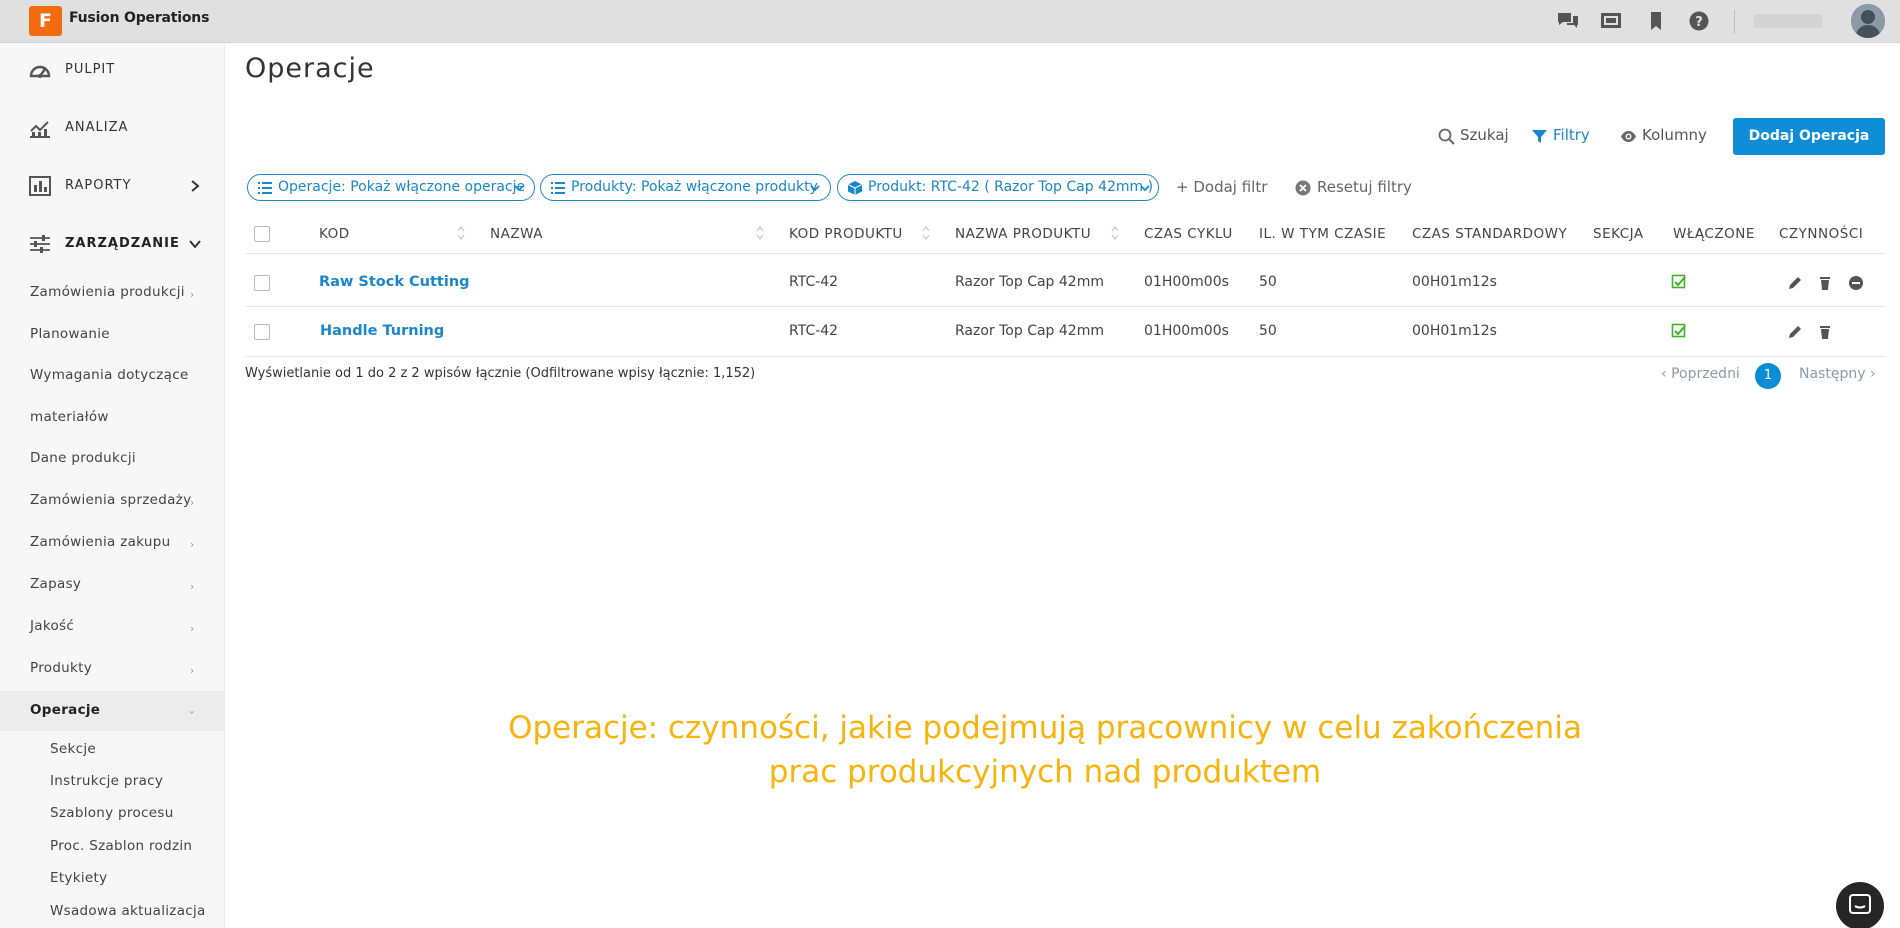 This screenshot has width=1900, height=928. I want to click on presentation-icon, so click(1611, 21).